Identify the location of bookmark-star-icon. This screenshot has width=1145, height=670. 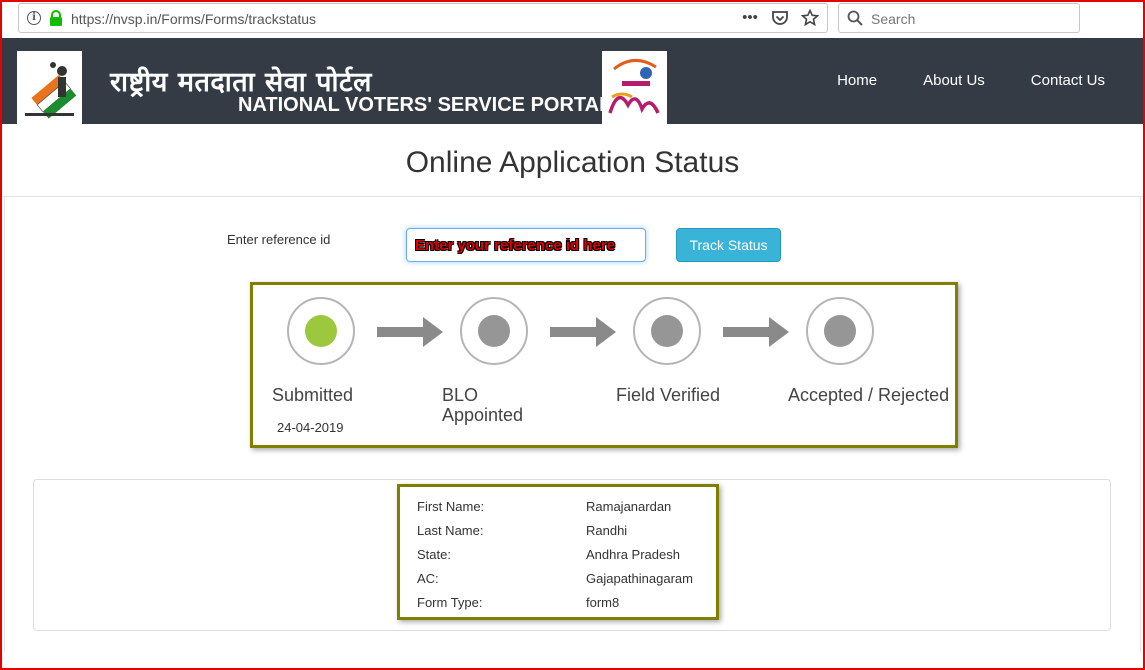
(810, 18).